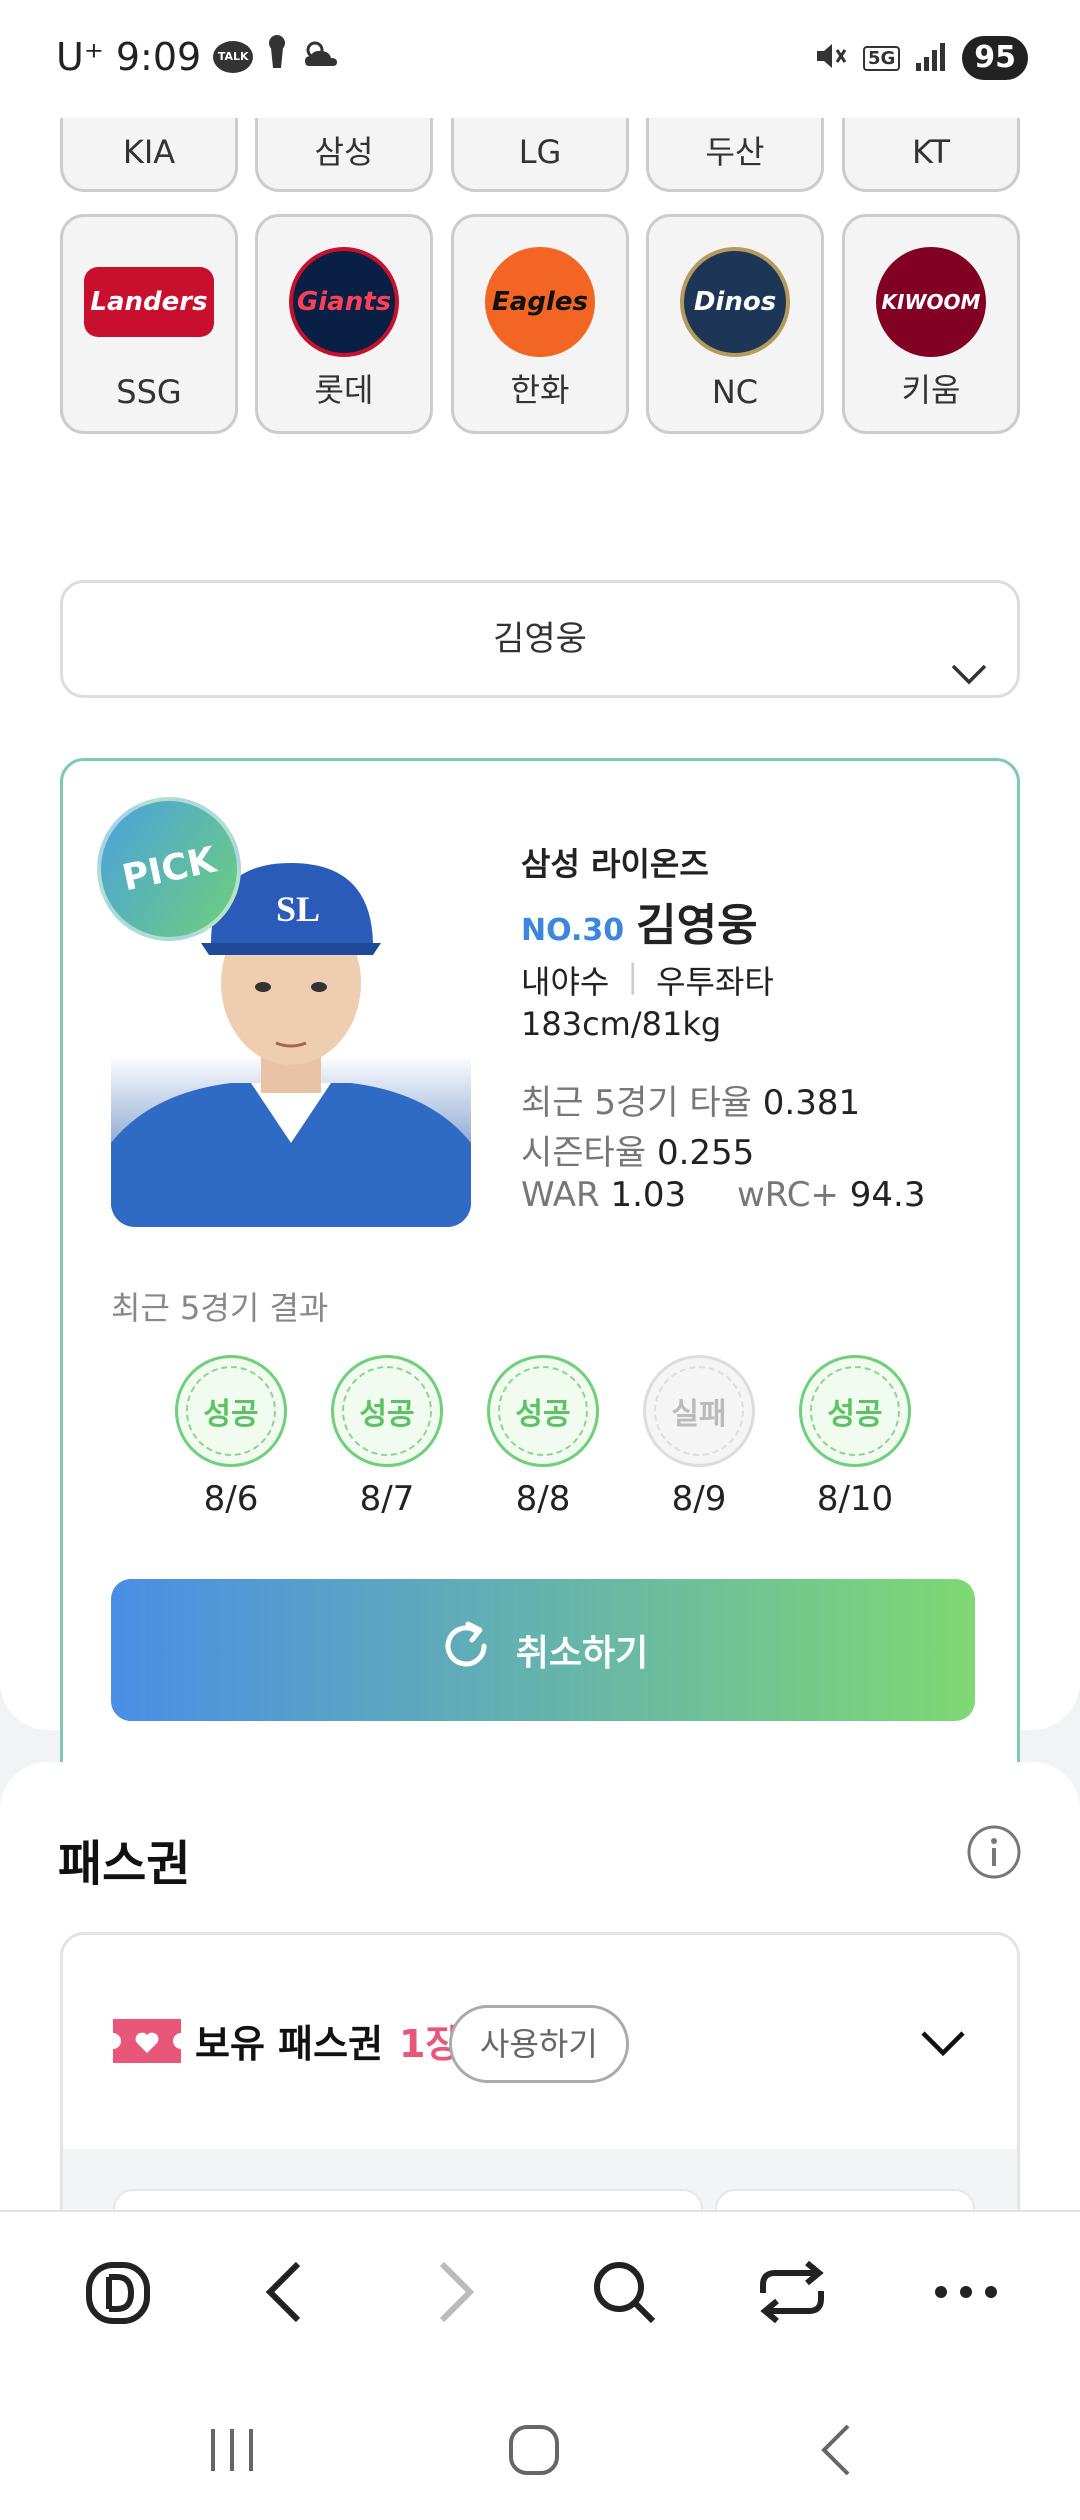 Image resolution: width=1080 pixels, height=2520 pixels. Describe the element at coordinates (966, 2292) in the screenshot. I see `more-icon` at that location.